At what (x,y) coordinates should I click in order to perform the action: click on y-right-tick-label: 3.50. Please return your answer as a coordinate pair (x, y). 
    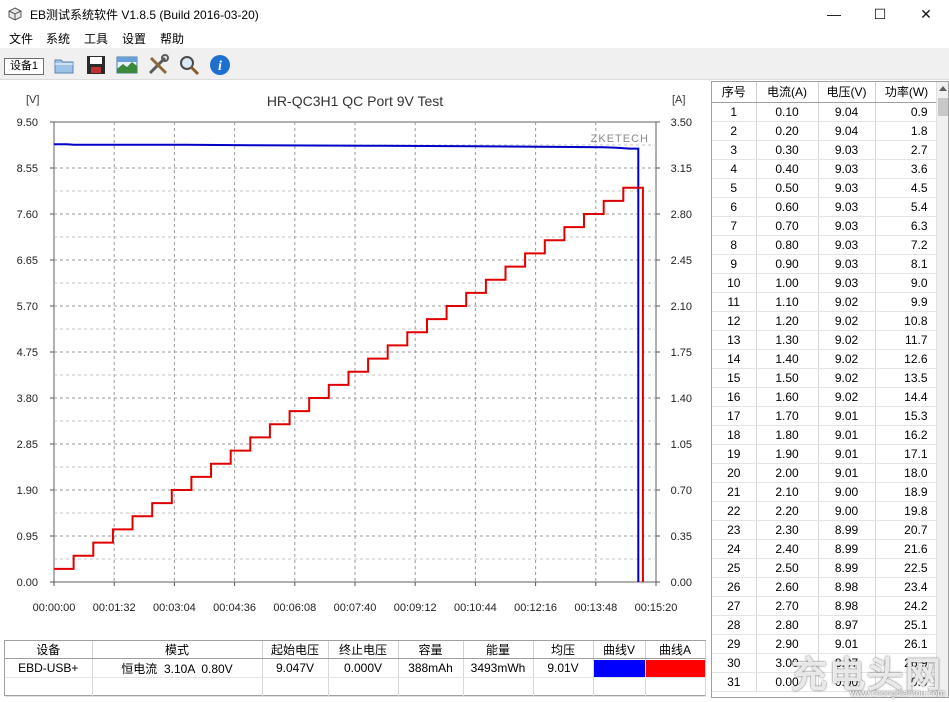
    Looking at the image, I should click on (681, 123).